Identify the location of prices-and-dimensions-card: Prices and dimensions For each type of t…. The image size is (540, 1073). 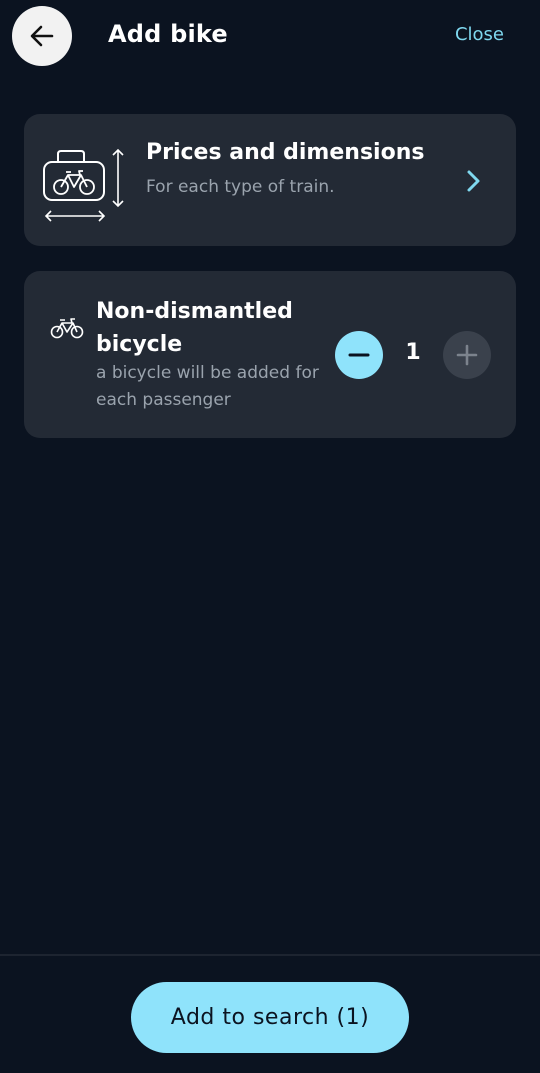
(270, 180).